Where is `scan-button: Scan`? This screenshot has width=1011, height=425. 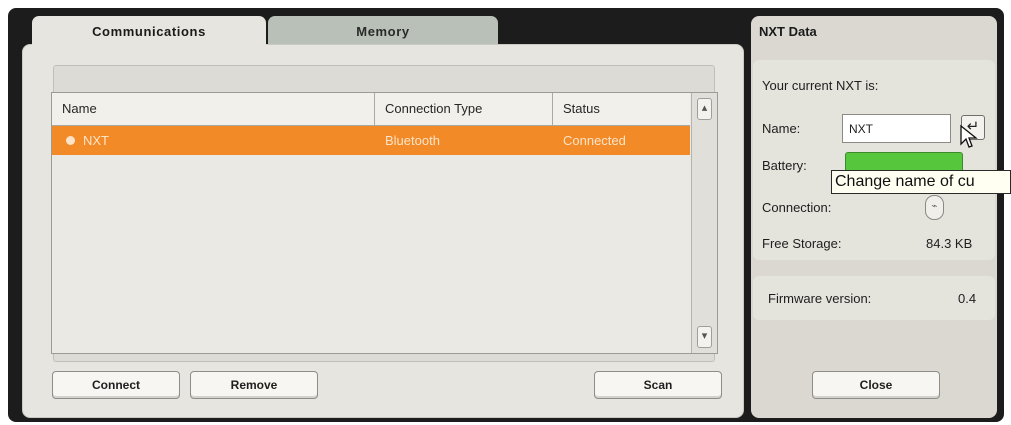 scan-button: Scan is located at coordinates (658, 385).